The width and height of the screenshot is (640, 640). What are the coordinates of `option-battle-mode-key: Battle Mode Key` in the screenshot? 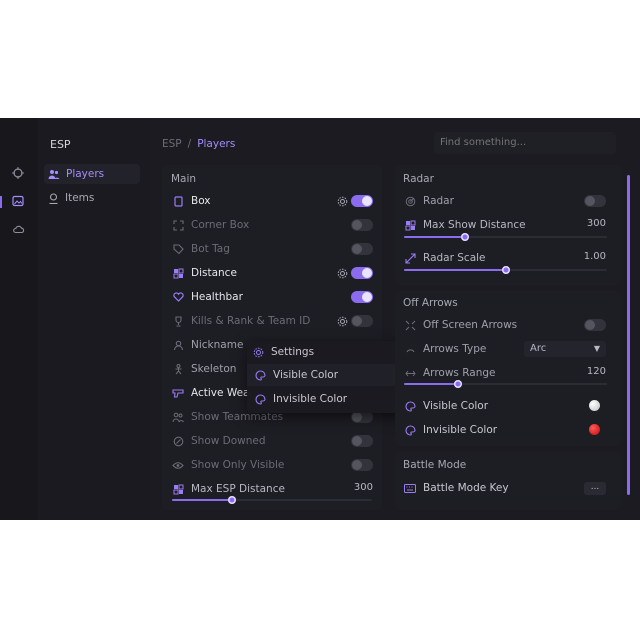 It's located at (456, 488).